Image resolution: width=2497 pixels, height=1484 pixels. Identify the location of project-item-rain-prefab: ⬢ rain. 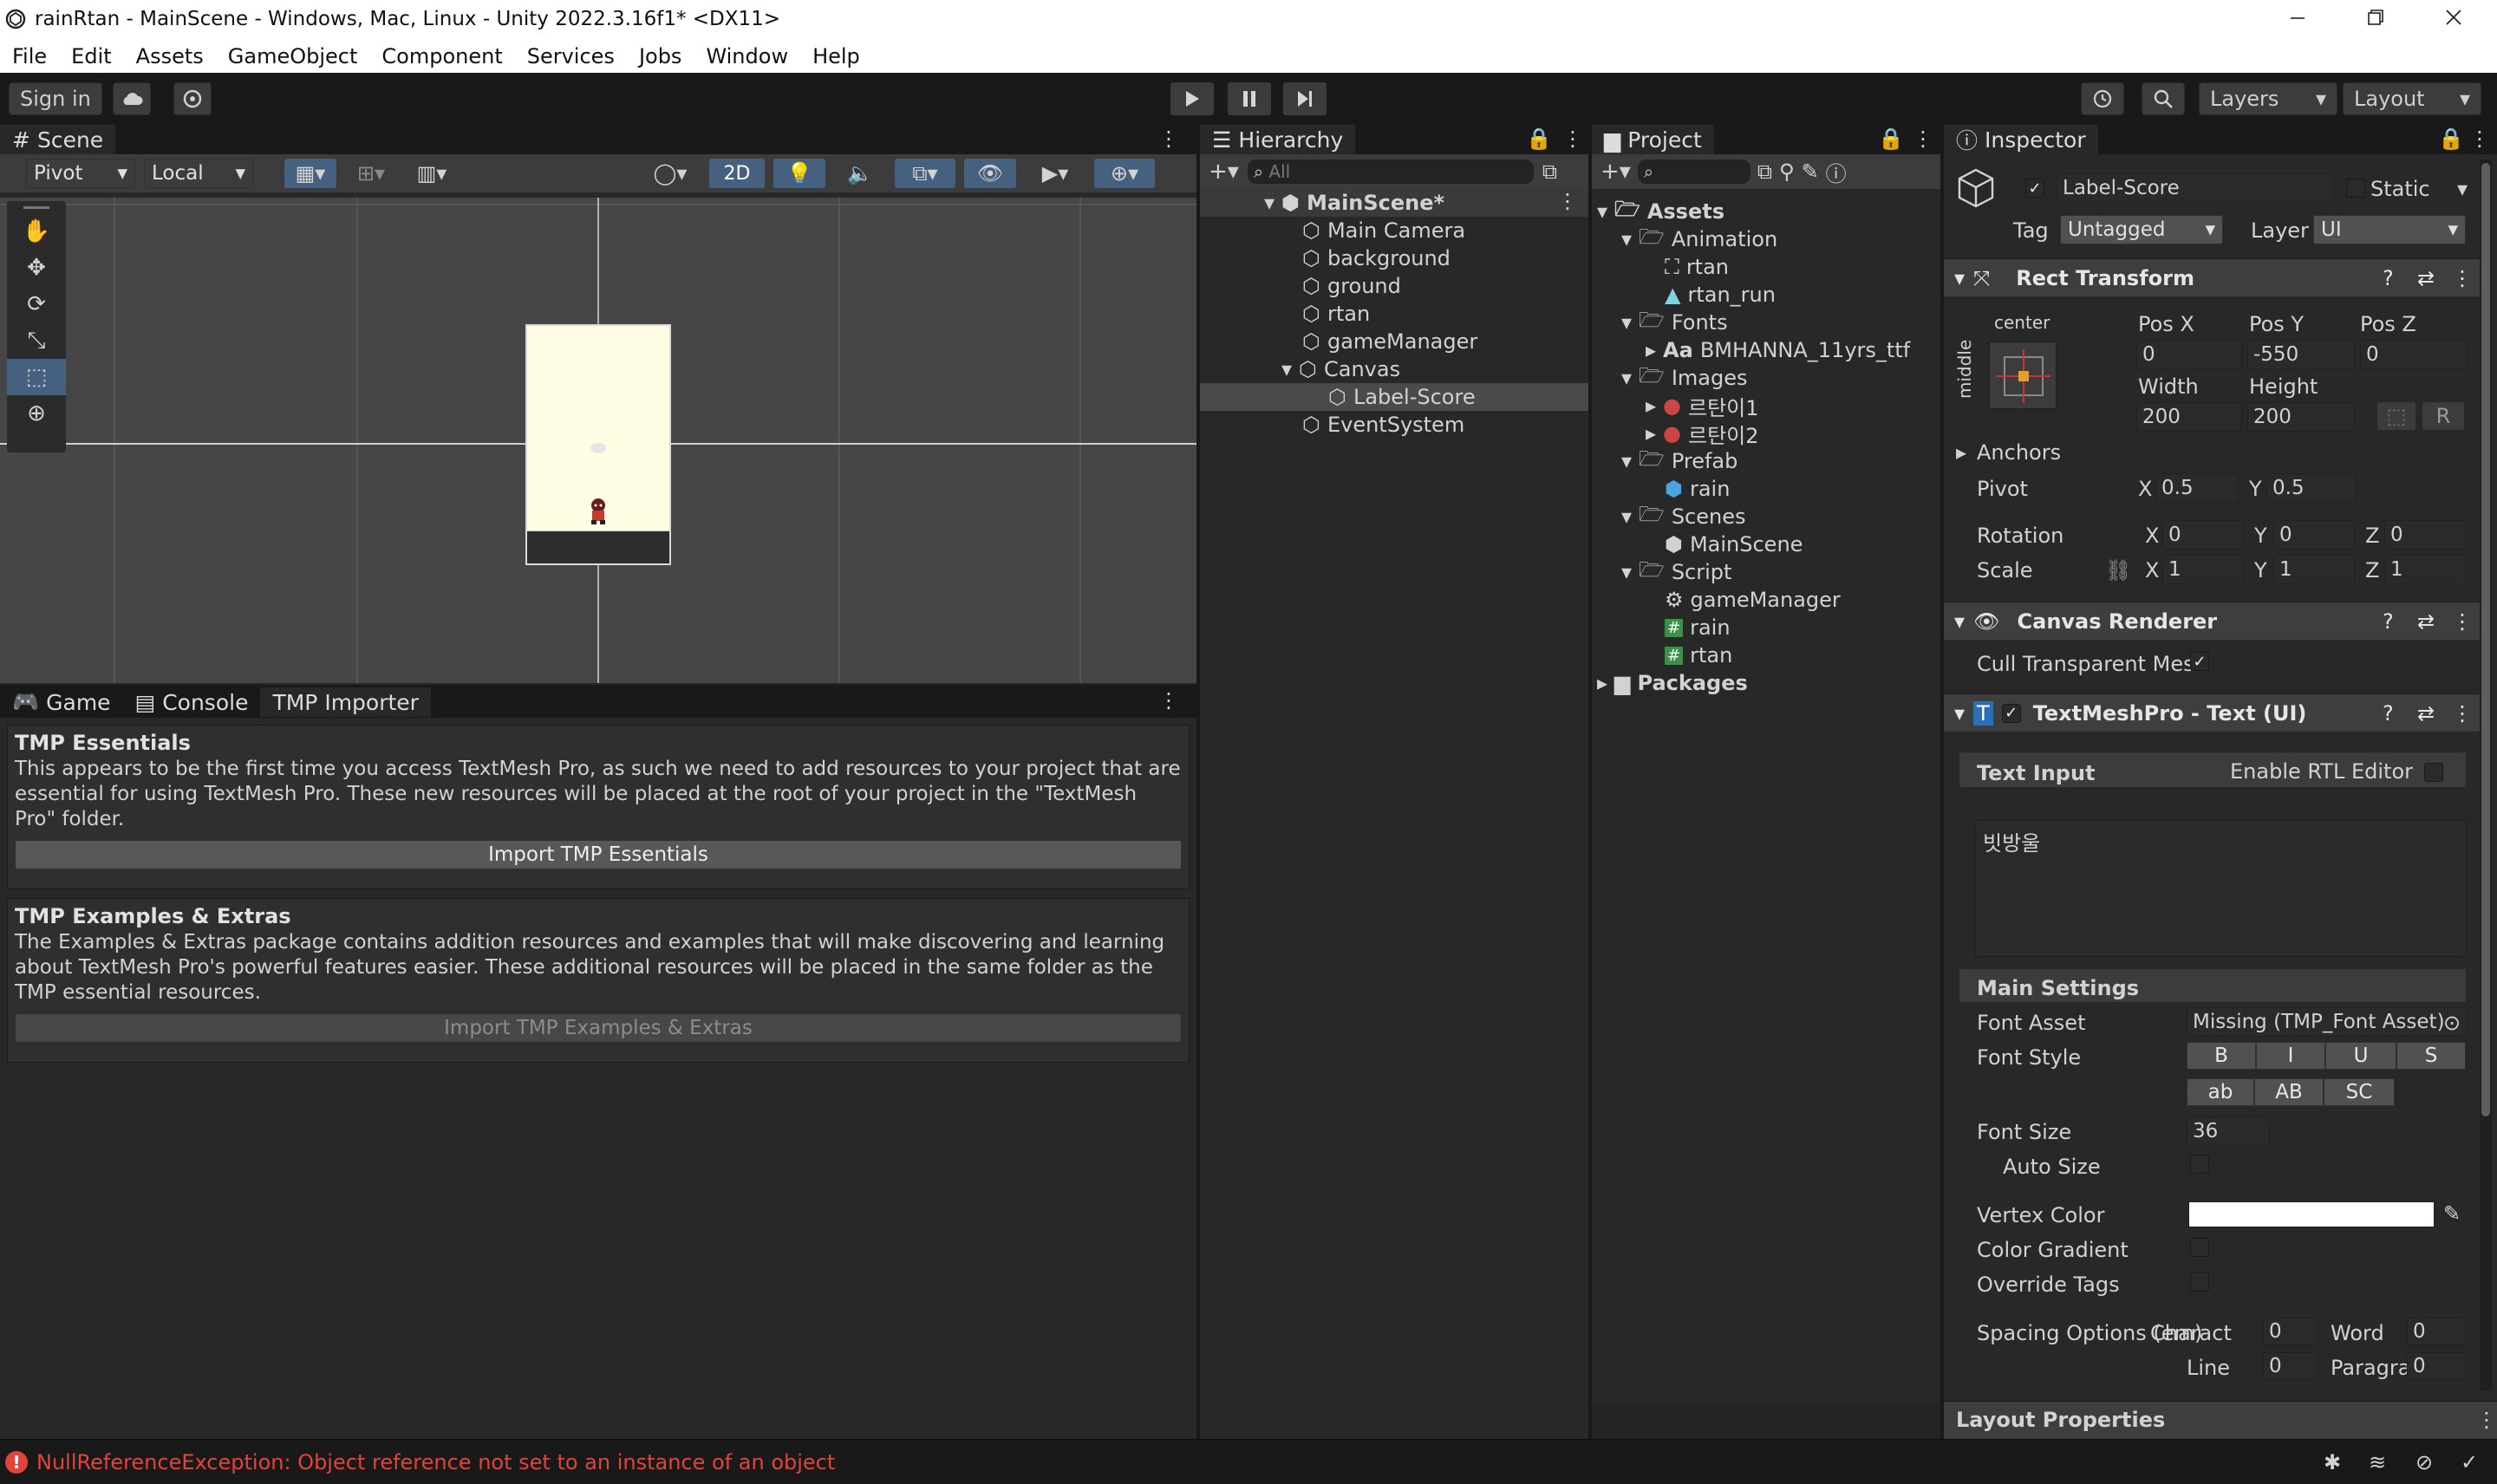
(1697, 489).